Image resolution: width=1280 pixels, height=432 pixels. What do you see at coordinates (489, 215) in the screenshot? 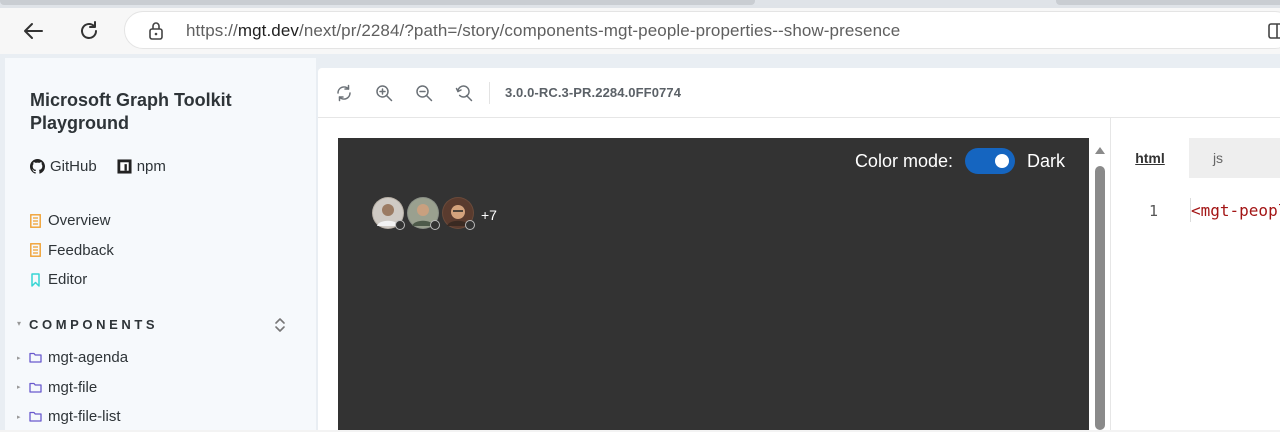
I see `more-people-count: +7` at bounding box center [489, 215].